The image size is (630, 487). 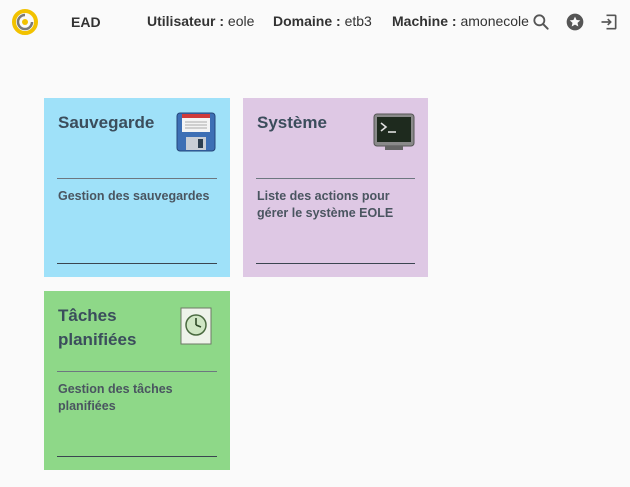 I want to click on domain-label: Domaine :, so click(x=307, y=21).